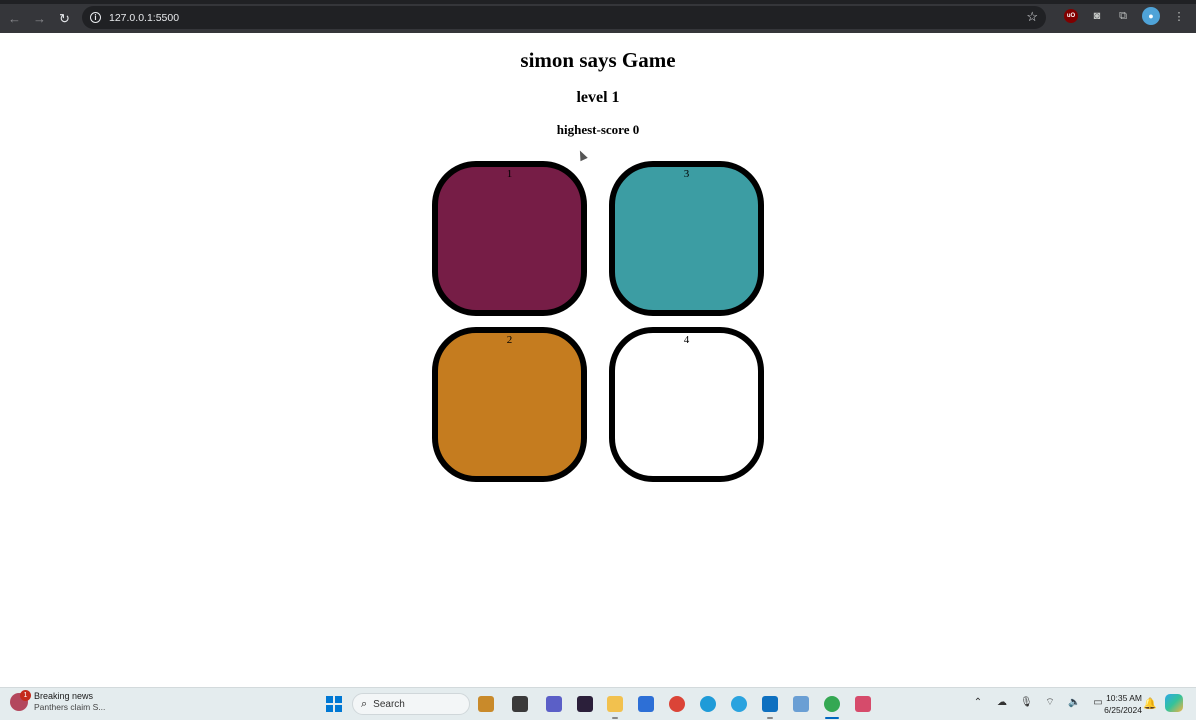  Describe the element at coordinates (686, 404) in the screenshot. I see `game-button-4: 4` at that location.